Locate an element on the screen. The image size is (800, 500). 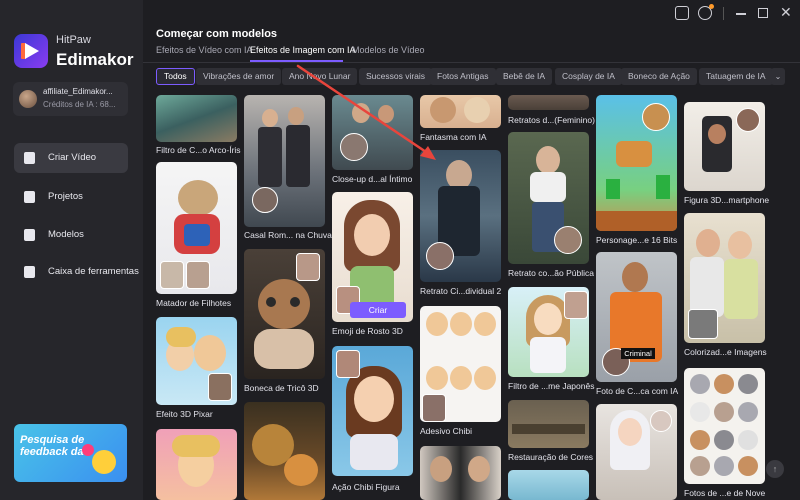
sidebar-item-label: Projetos is located at coordinates (65, 196).